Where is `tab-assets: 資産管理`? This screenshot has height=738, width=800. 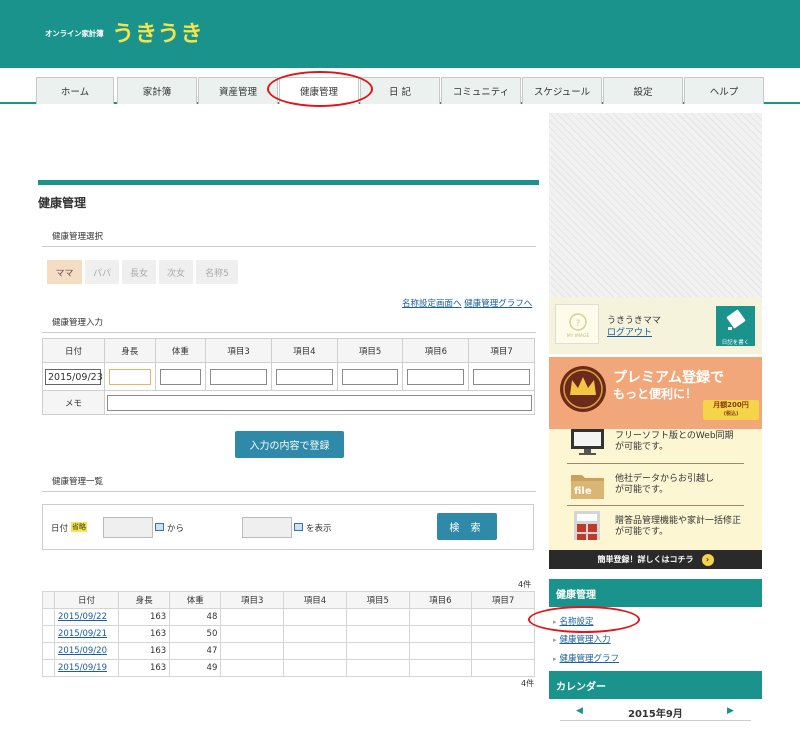 tab-assets: 資産管理 is located at coordinates (238, 90).